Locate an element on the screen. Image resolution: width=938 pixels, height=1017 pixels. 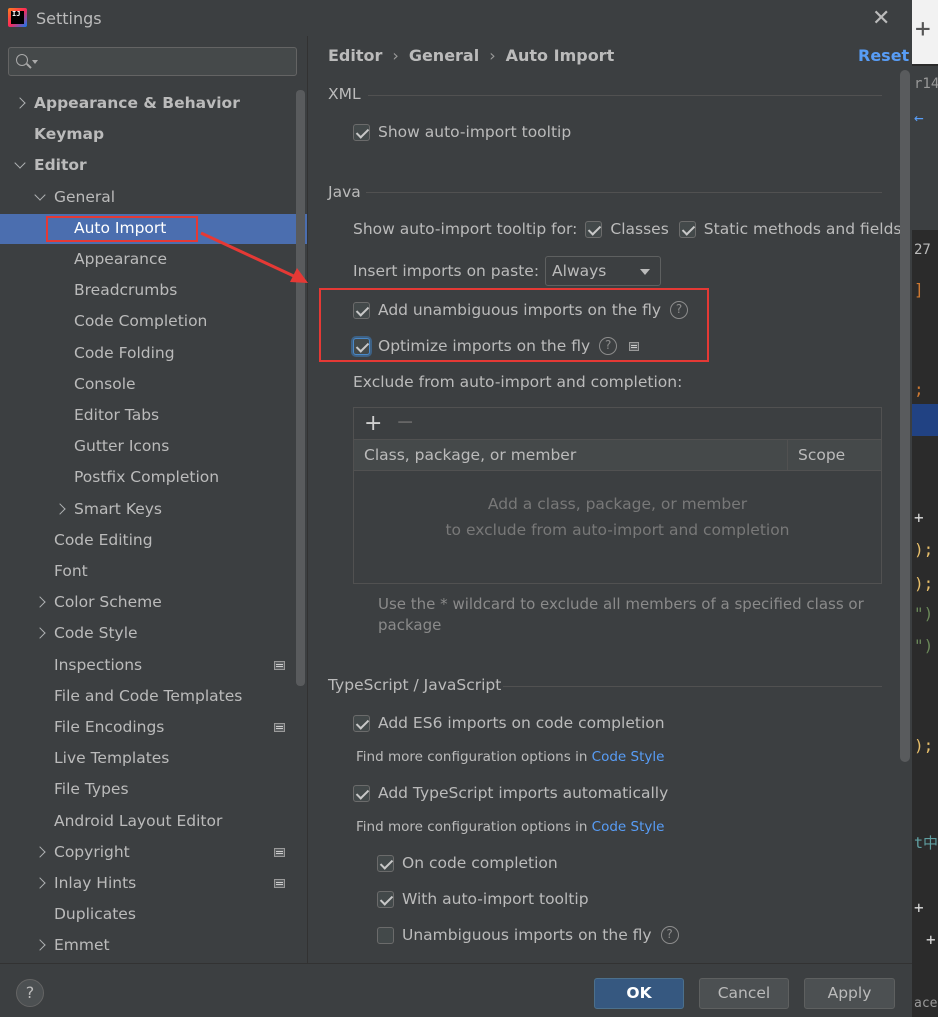
sidebar-item-file-encodings: File Encodings is located at coordinates (153, 727).